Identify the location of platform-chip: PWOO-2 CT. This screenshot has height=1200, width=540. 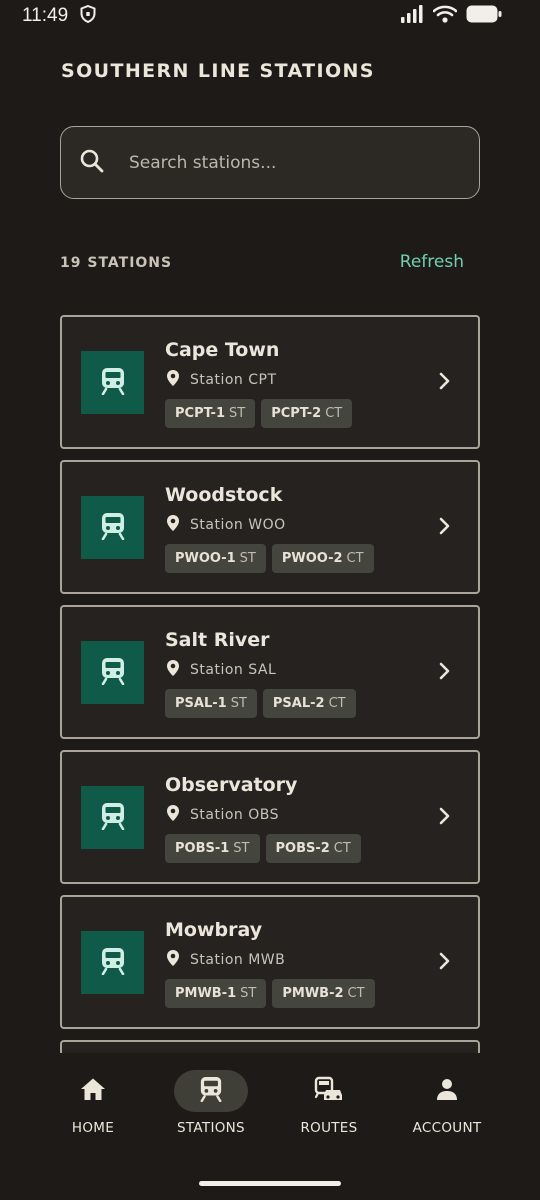
(322, 558).